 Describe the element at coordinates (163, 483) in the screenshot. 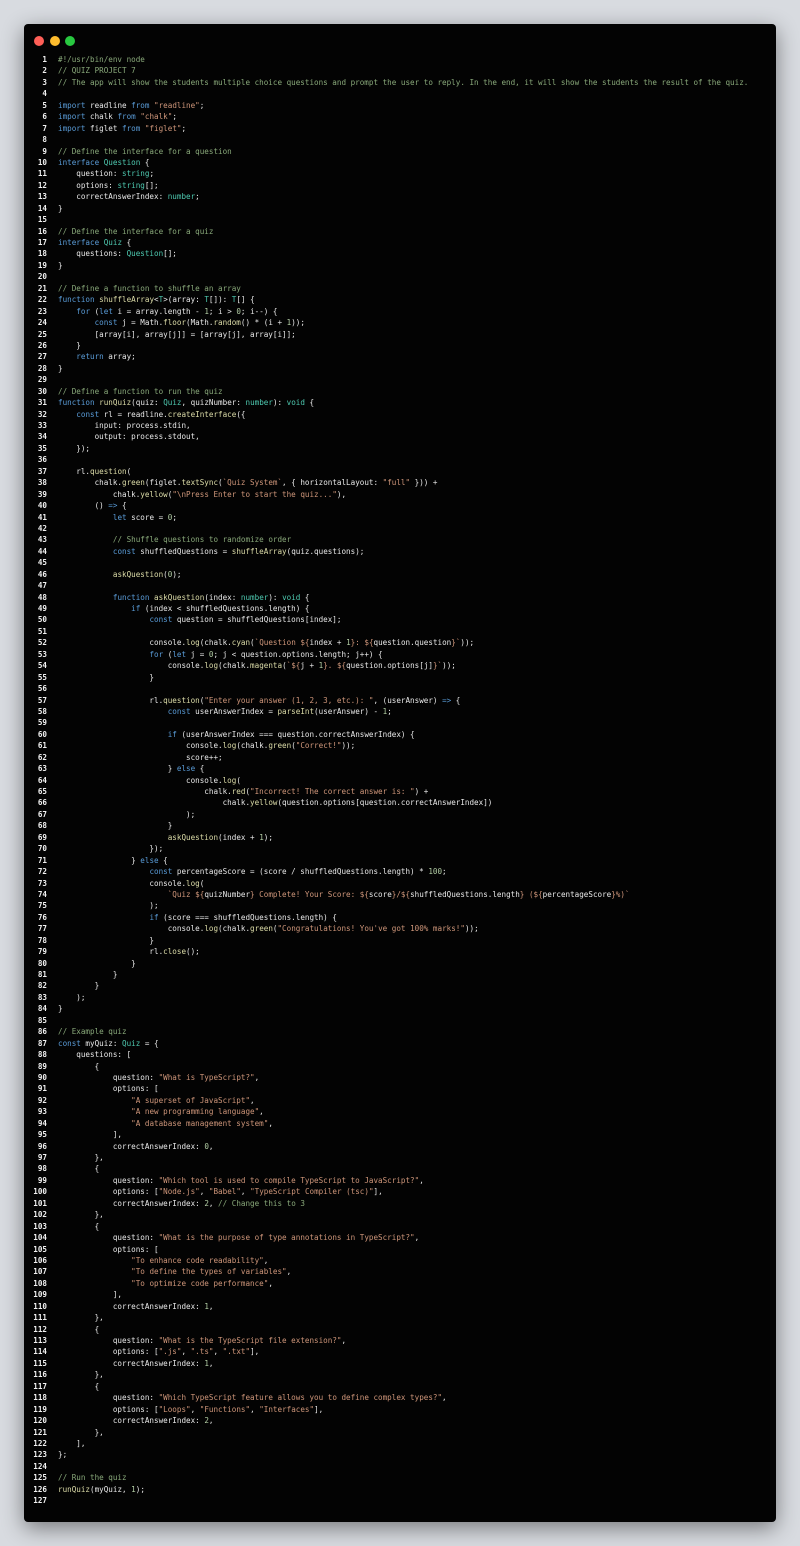

I see `code-token: (figlet.` at that location.